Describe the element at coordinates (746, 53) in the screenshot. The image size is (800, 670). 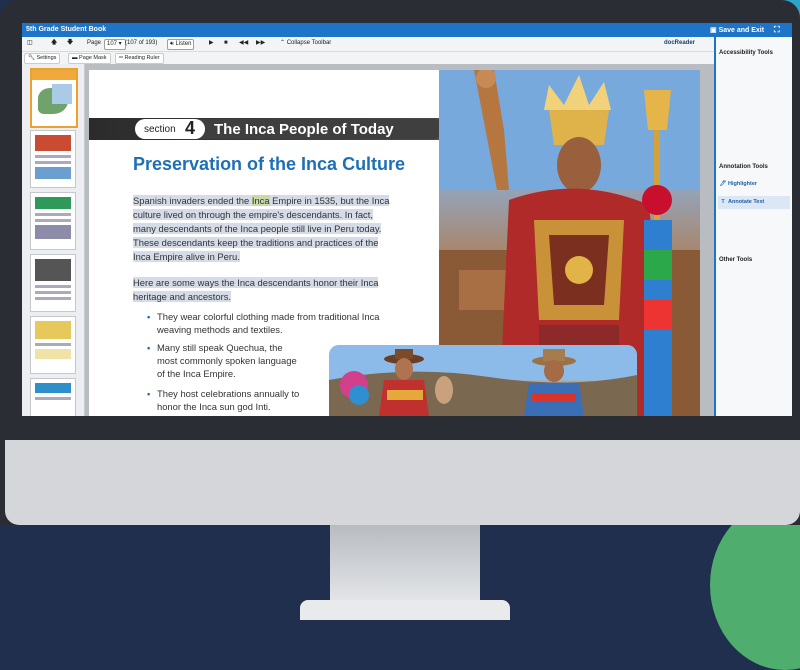
I see `accessibility-tools-heading: Accessibility Tools` at that location.